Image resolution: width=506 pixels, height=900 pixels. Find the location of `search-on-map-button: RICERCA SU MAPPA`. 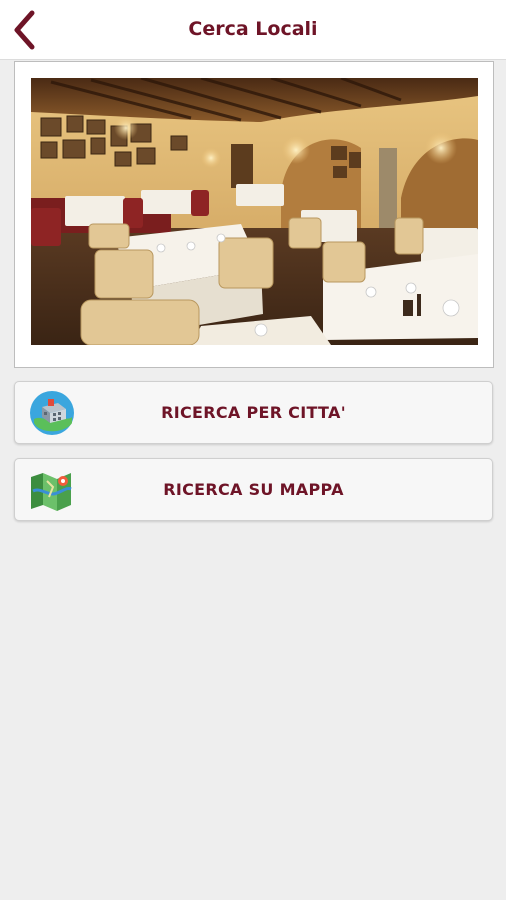

search-on-map-button: RICERCA SU MAPPA is located at coordinates (253, 489).